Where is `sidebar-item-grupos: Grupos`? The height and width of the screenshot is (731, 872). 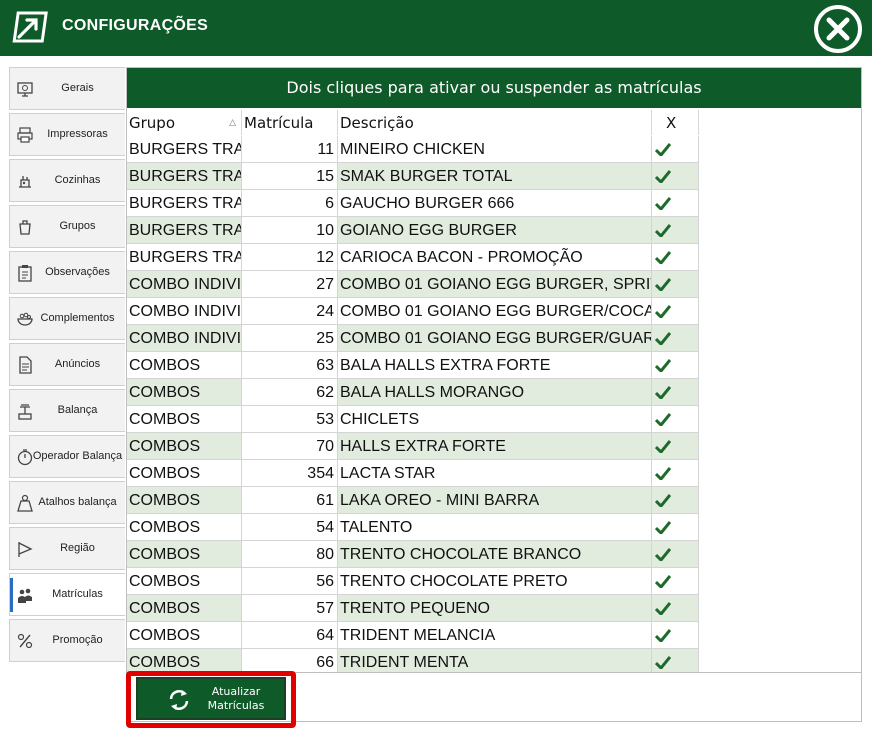 sidebar-item-grupos: Grupos is located at coordinates (67, 226).